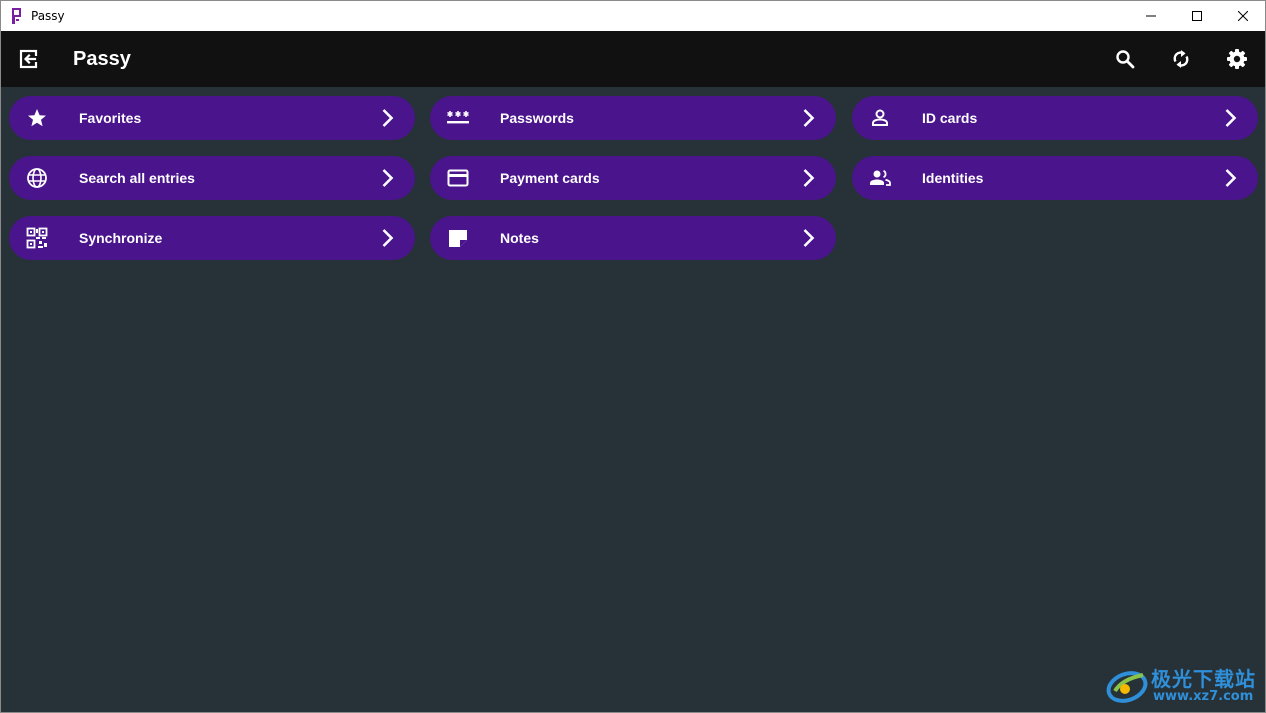  Describe the element at coordinates (880, 117) in the screenshot. I see `person-icon` at that location.